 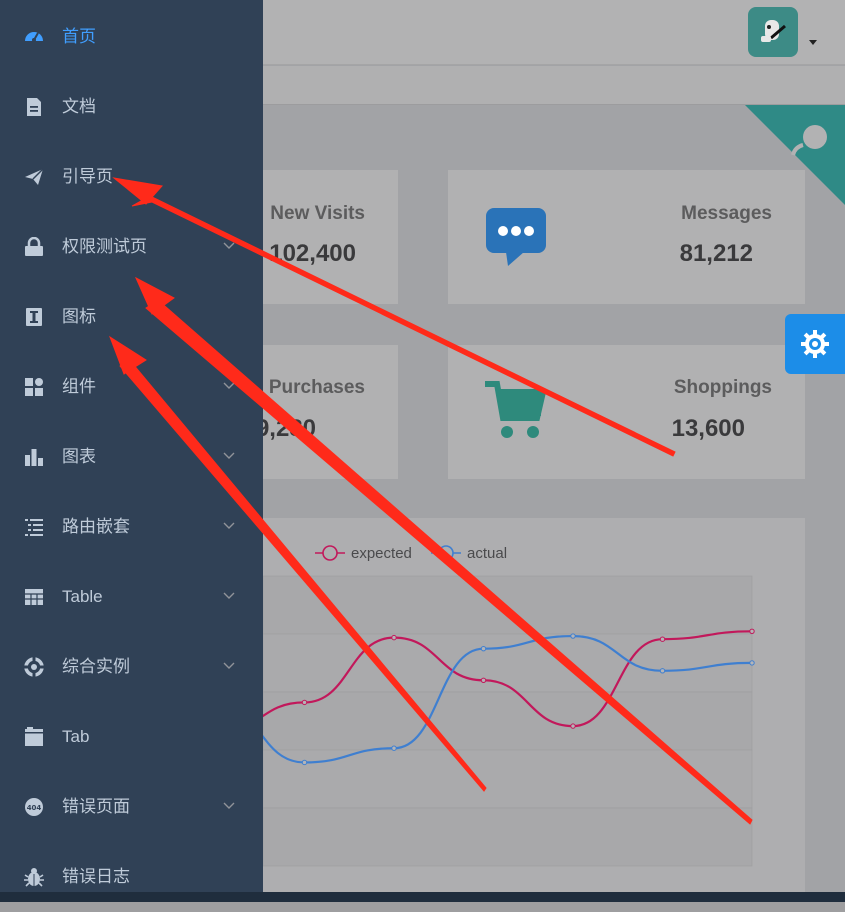 What do you see at coordinates (131, 387) in the screenshot?
I see `sidebar-item-components: 组件` at bounding box center [131, 387].